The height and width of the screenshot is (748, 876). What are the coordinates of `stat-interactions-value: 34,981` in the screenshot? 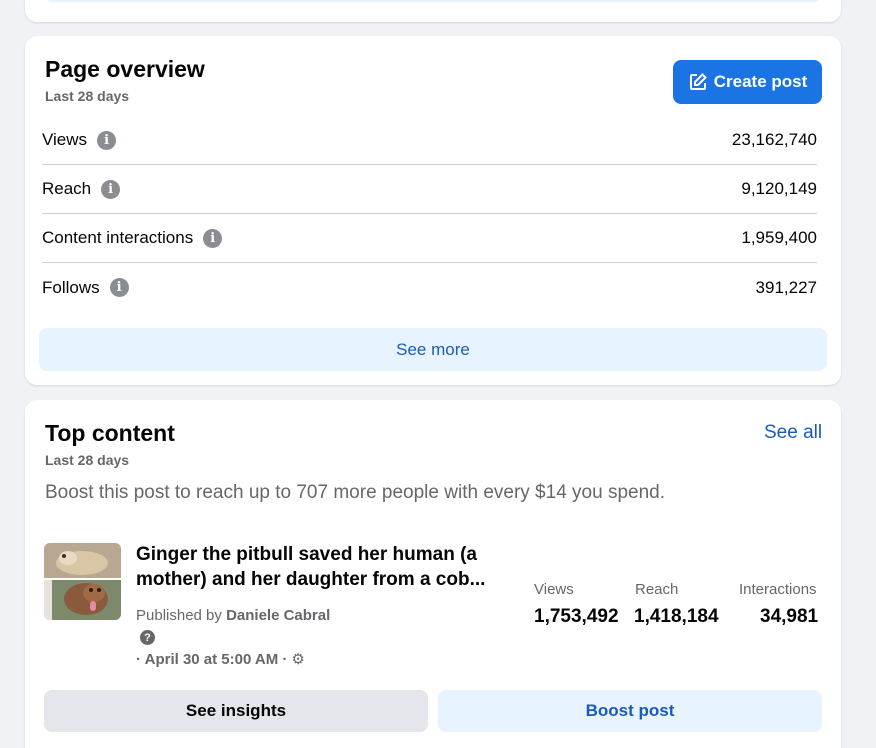 It's located at (789, 616).